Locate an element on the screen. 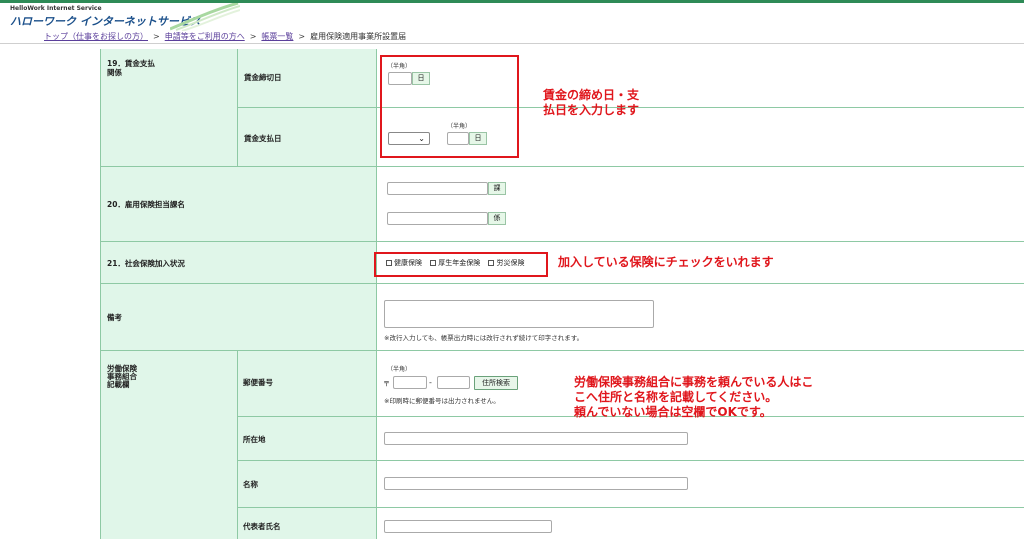 Image resolution: width=1024 pixels, height=539 pixels. row20-heading: 20．雇用保険担当課名 is located at coordinates (146, 204).